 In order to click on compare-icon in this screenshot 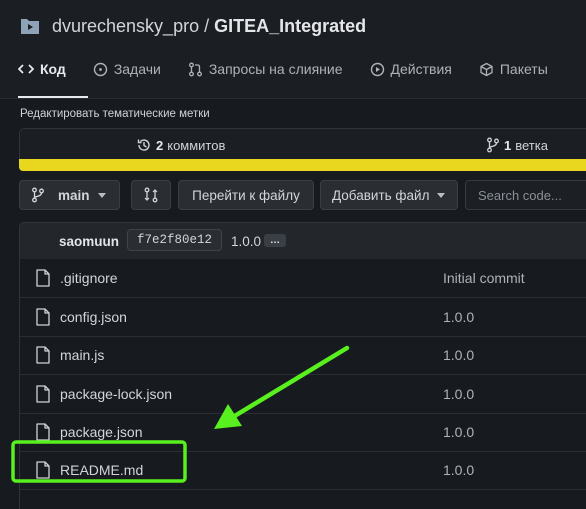, I will do `click(151, 195)`.